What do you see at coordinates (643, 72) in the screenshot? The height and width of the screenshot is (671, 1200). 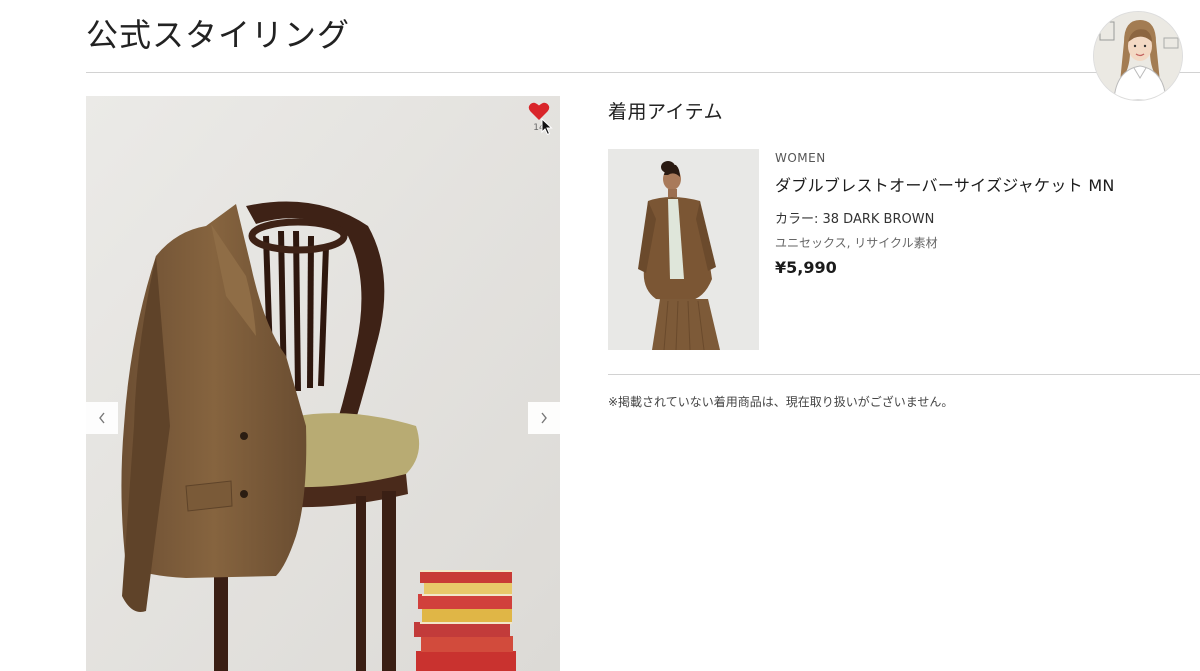 I see `header-divider` at bounding box center [643, 72].